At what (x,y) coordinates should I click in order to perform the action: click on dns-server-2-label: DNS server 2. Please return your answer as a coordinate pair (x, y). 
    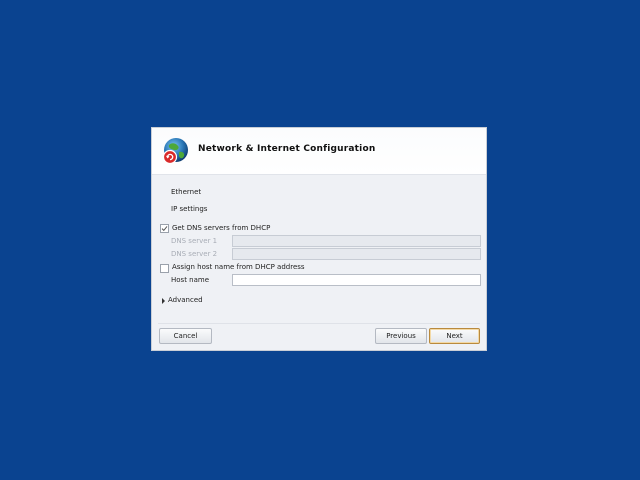
    Looking at the image, I should click on (194, 254).